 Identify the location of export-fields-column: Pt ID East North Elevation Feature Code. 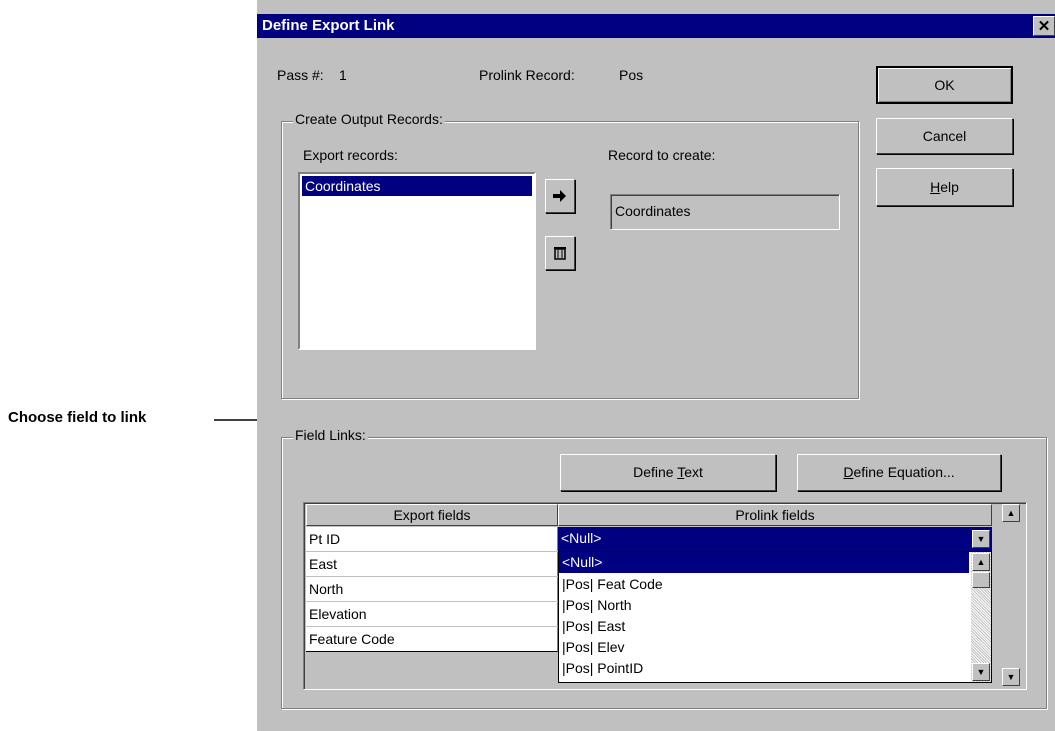
(432, 589).